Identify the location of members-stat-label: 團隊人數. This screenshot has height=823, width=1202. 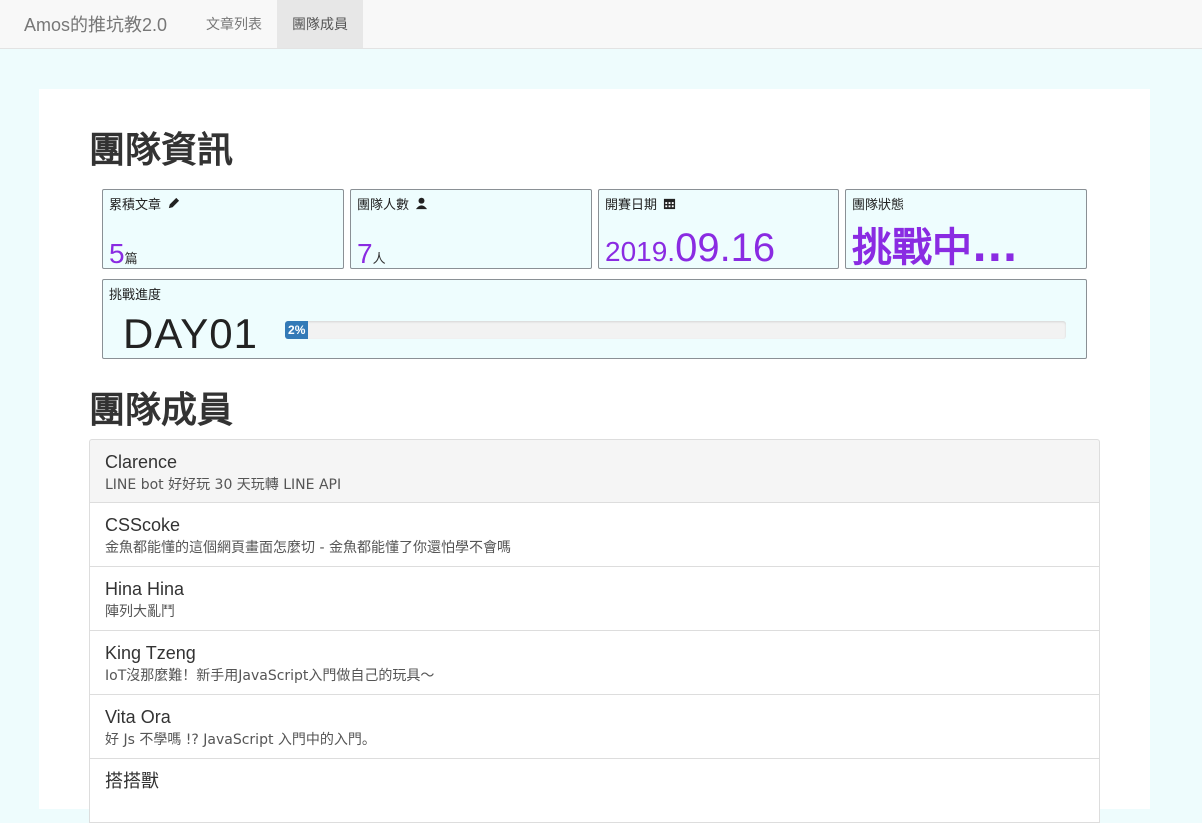
(383, 204).